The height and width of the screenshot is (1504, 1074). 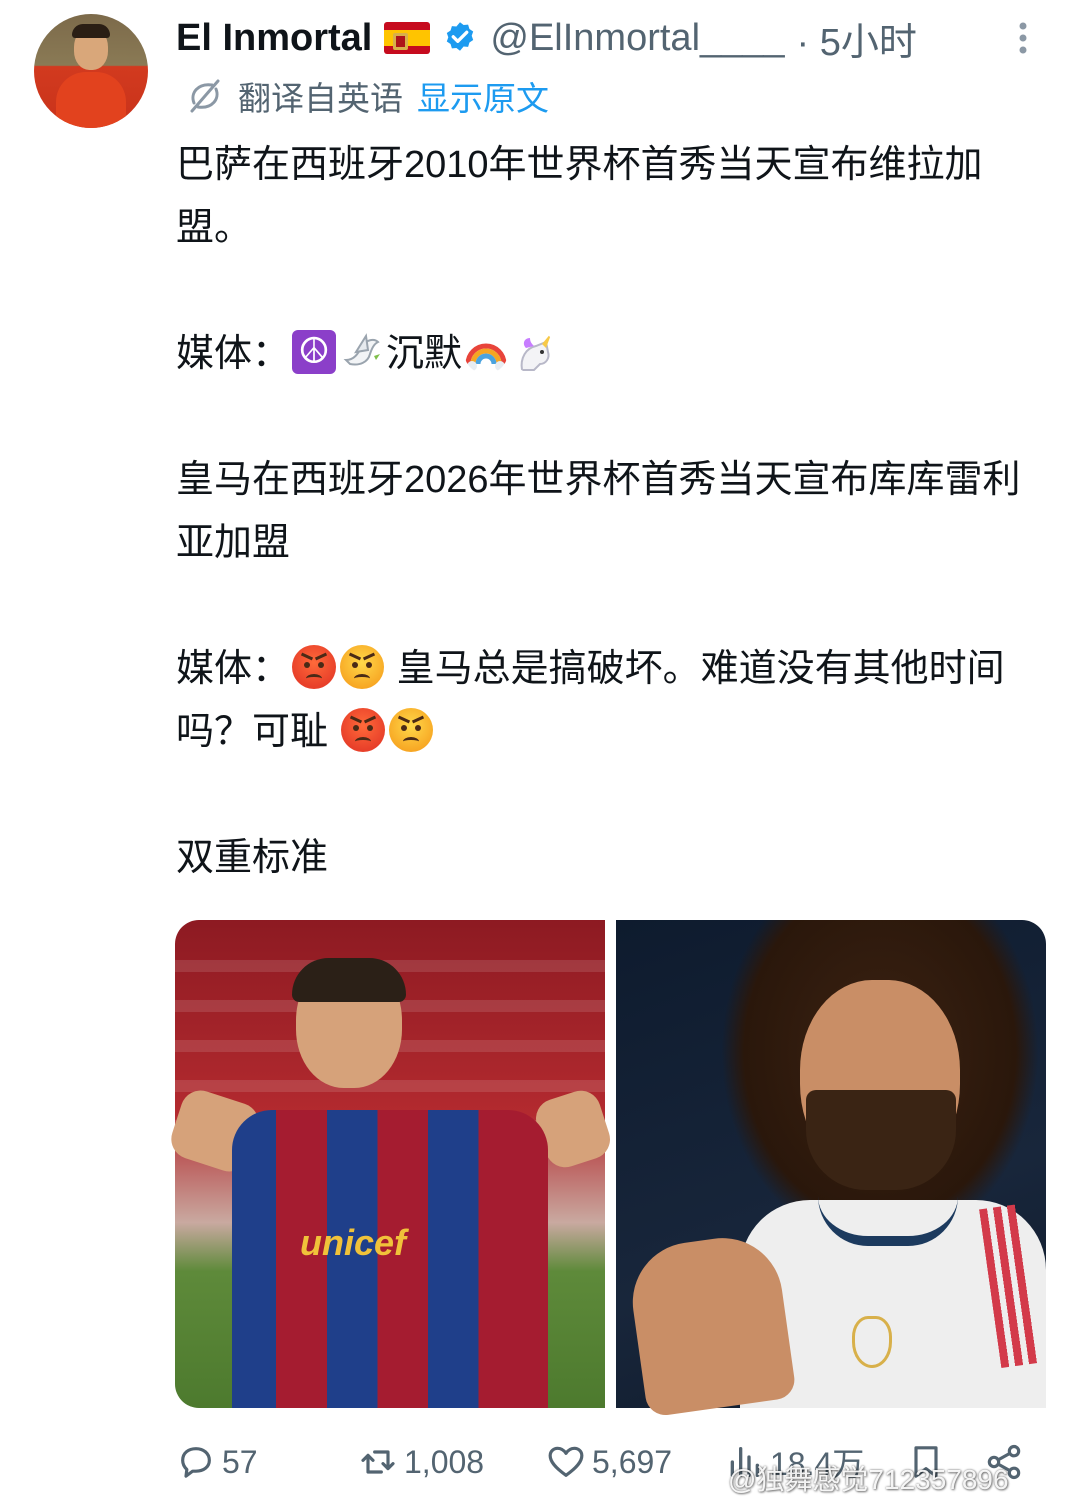 What do you see at coordinates (444, 1461) in the screenshot?
I see `retweet-count: 1,008` at bounding box center [444, 1461].